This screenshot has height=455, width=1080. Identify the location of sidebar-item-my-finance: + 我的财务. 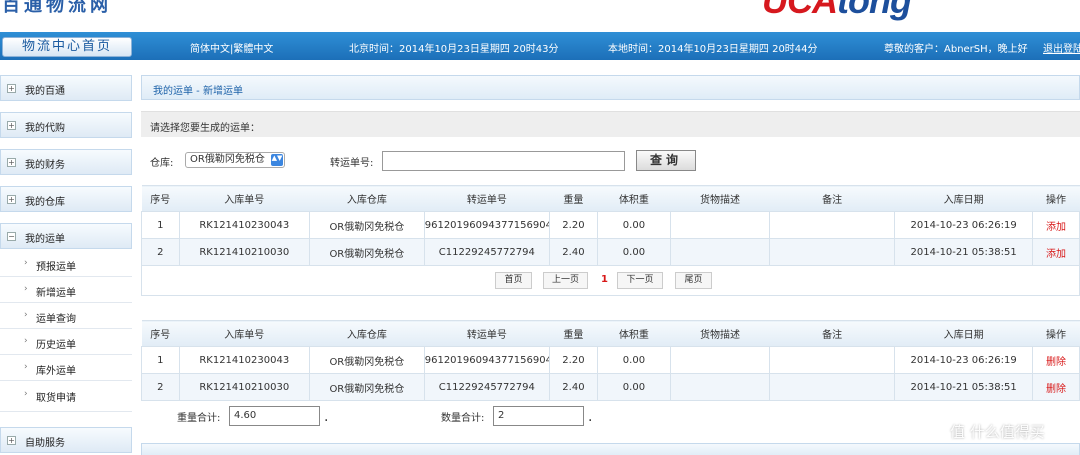
(66, 162).